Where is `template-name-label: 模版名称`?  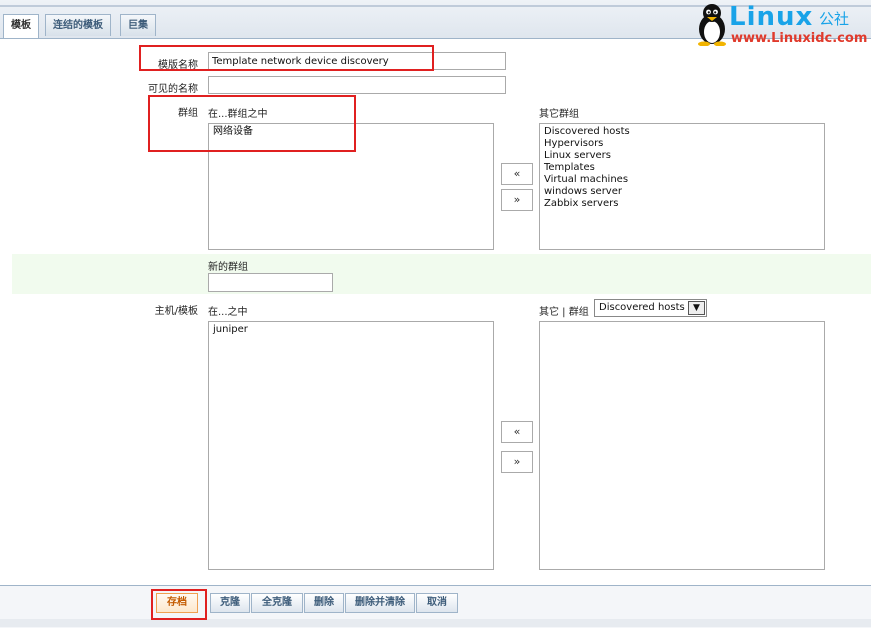
template-name-label: 模版名称 is located at coordinates (178, 65).